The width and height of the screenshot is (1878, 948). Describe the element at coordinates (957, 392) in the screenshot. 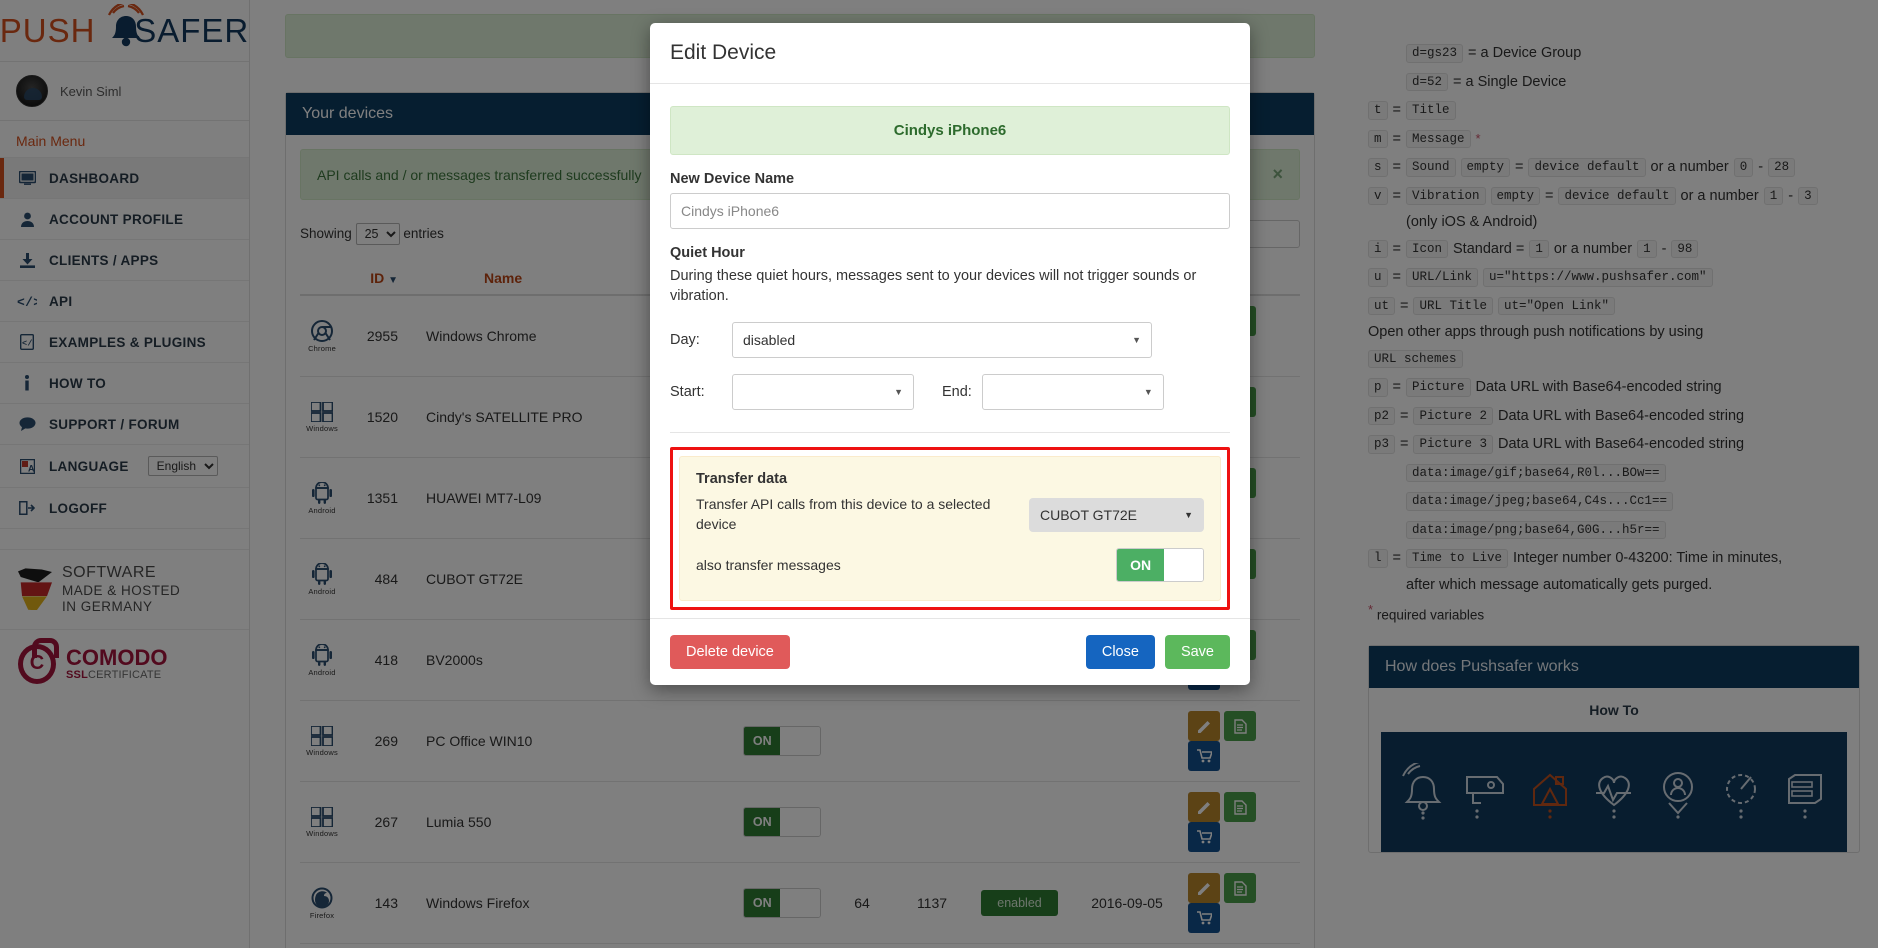

I see `end-label: End:` at that location.